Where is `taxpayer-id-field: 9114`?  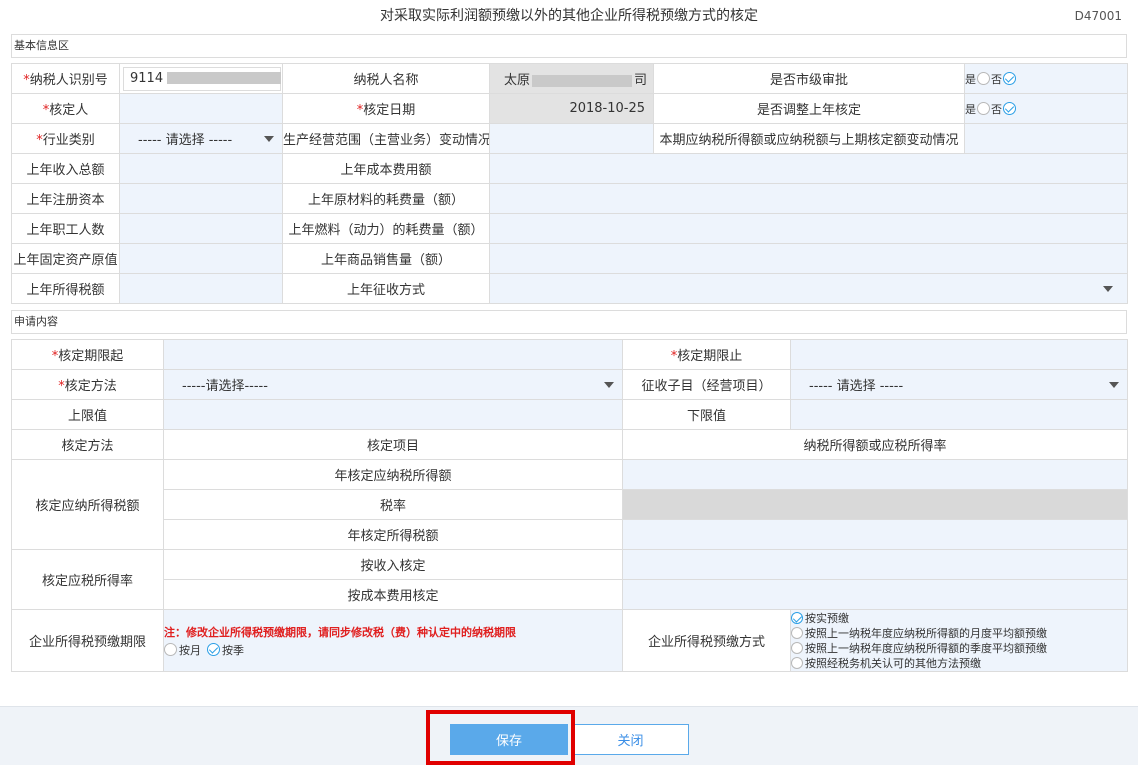
taxpayer-id-field: 9114 is located at coordinates (202, 78).